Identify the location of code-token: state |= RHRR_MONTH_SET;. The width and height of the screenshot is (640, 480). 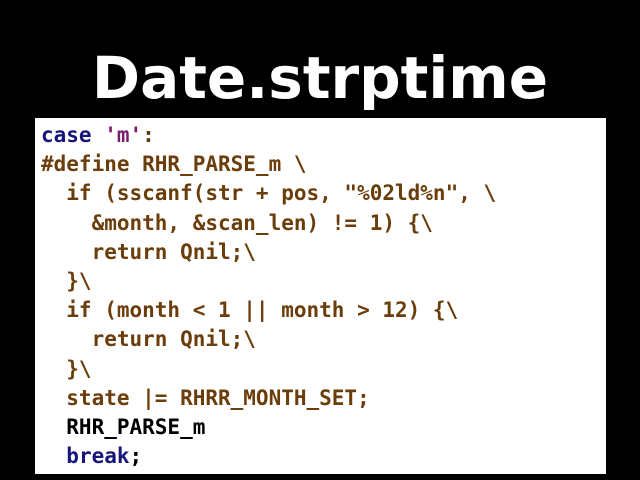
(205, 397).